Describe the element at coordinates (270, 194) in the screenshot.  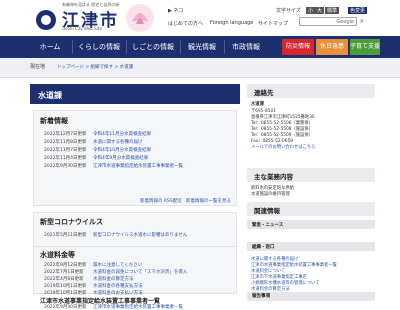
I see `duty-item: 水道施設の維持管理` at that location.